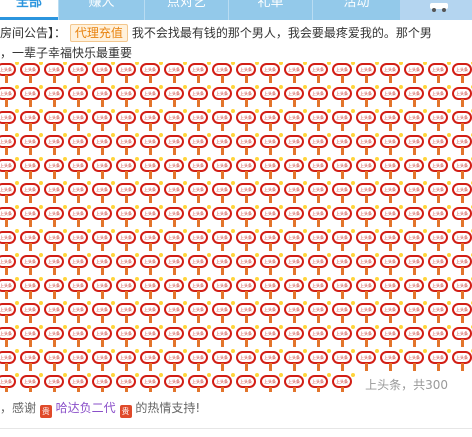  Describe the element at coordinates (8, 165) in the screenshot. I see `sticker-label: 上头条` at that location.